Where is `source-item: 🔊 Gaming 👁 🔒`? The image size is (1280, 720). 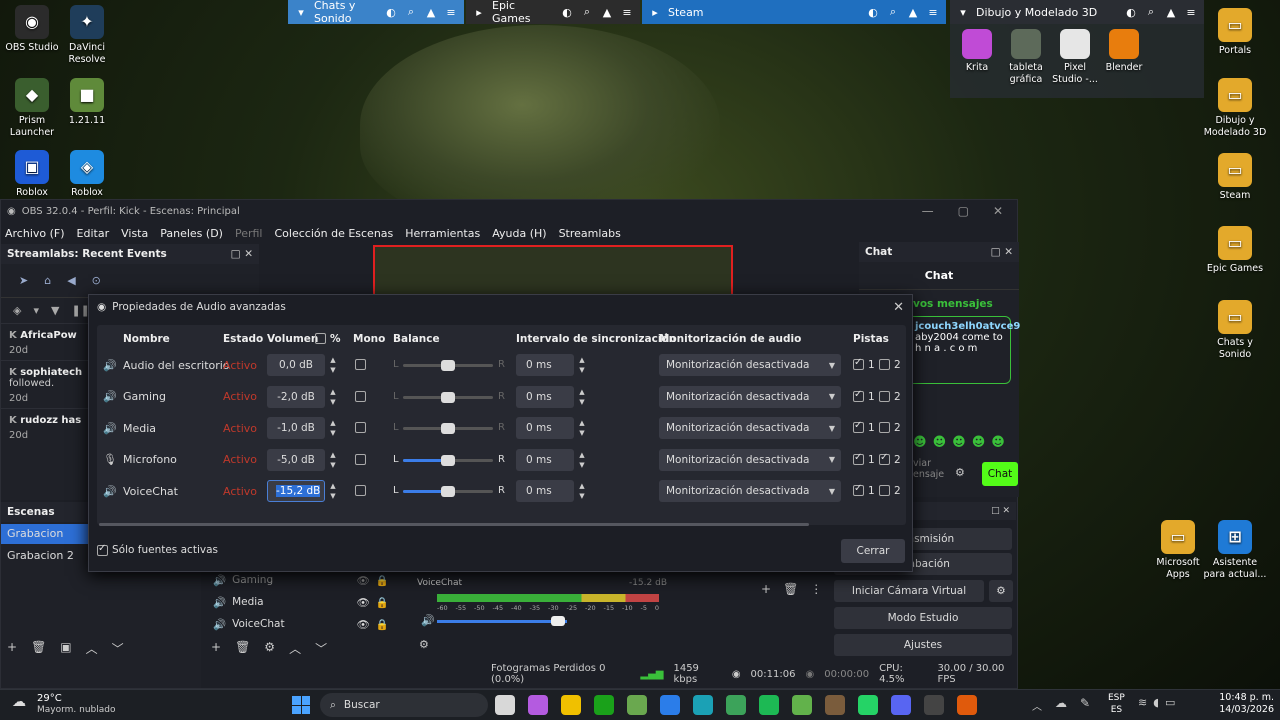
source-item: 🔊 Gaming 👁 🔒 is located at coordinates (297, 580).